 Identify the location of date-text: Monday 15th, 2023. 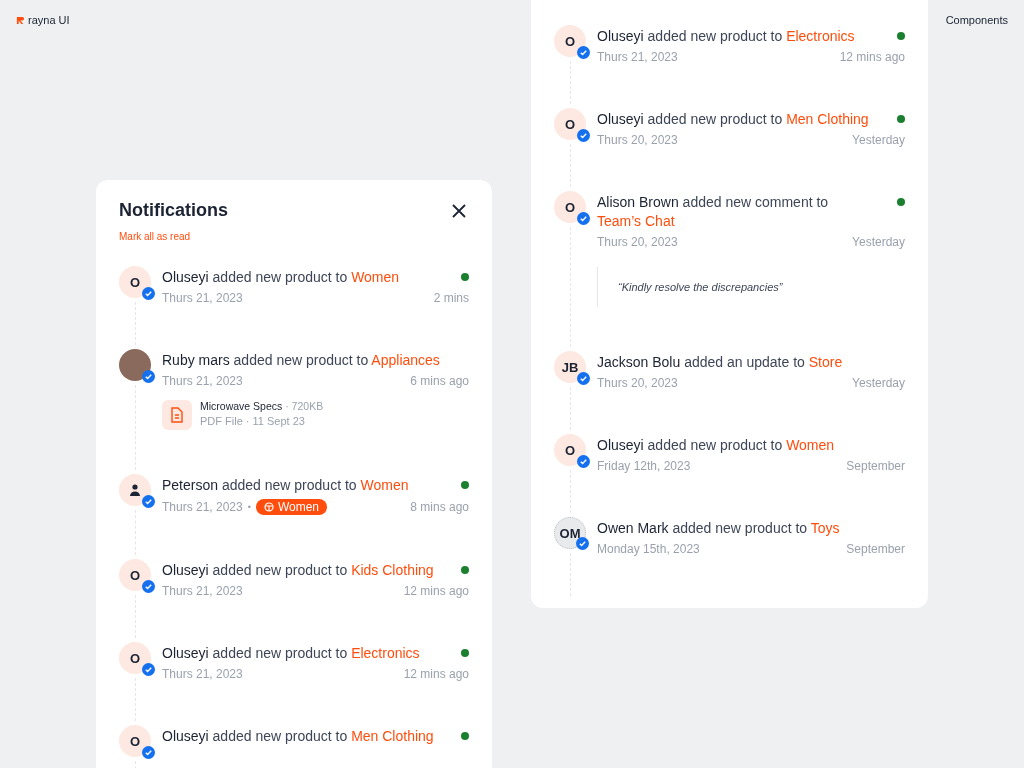
(648, 549).